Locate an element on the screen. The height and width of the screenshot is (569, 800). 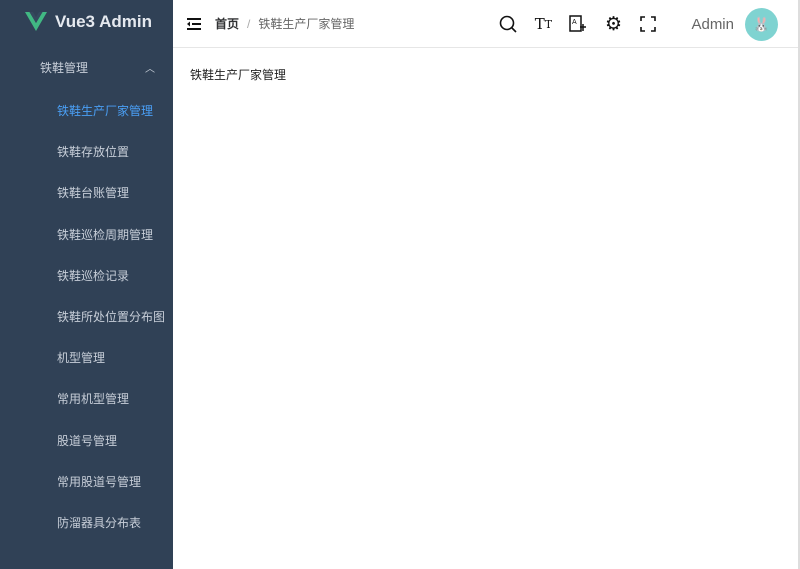
fullscreen-icon is located at coordinates (648, 24).